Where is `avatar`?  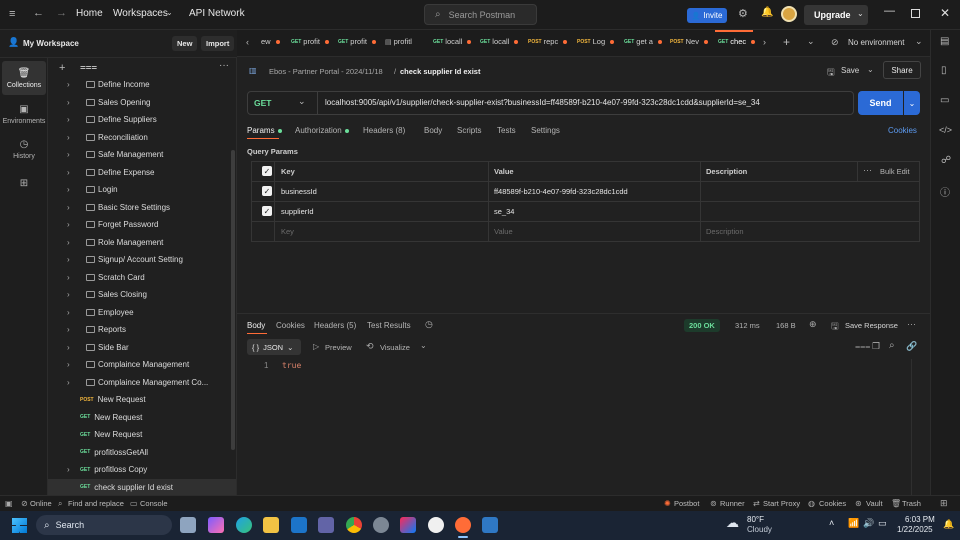 avatar is located at coordinates (789, 14).